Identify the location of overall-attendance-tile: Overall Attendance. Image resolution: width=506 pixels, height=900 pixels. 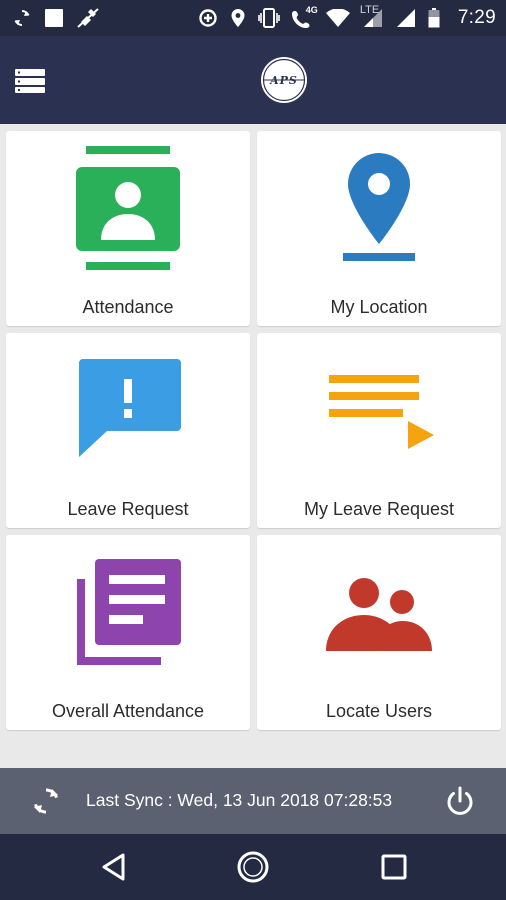
(128, 632).